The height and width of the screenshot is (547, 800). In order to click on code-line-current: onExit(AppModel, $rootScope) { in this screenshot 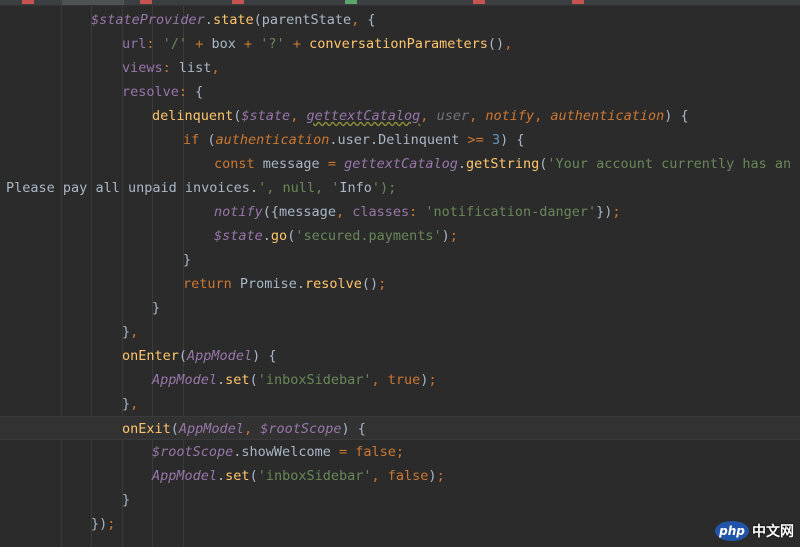, I will do `click(400, 428)`.